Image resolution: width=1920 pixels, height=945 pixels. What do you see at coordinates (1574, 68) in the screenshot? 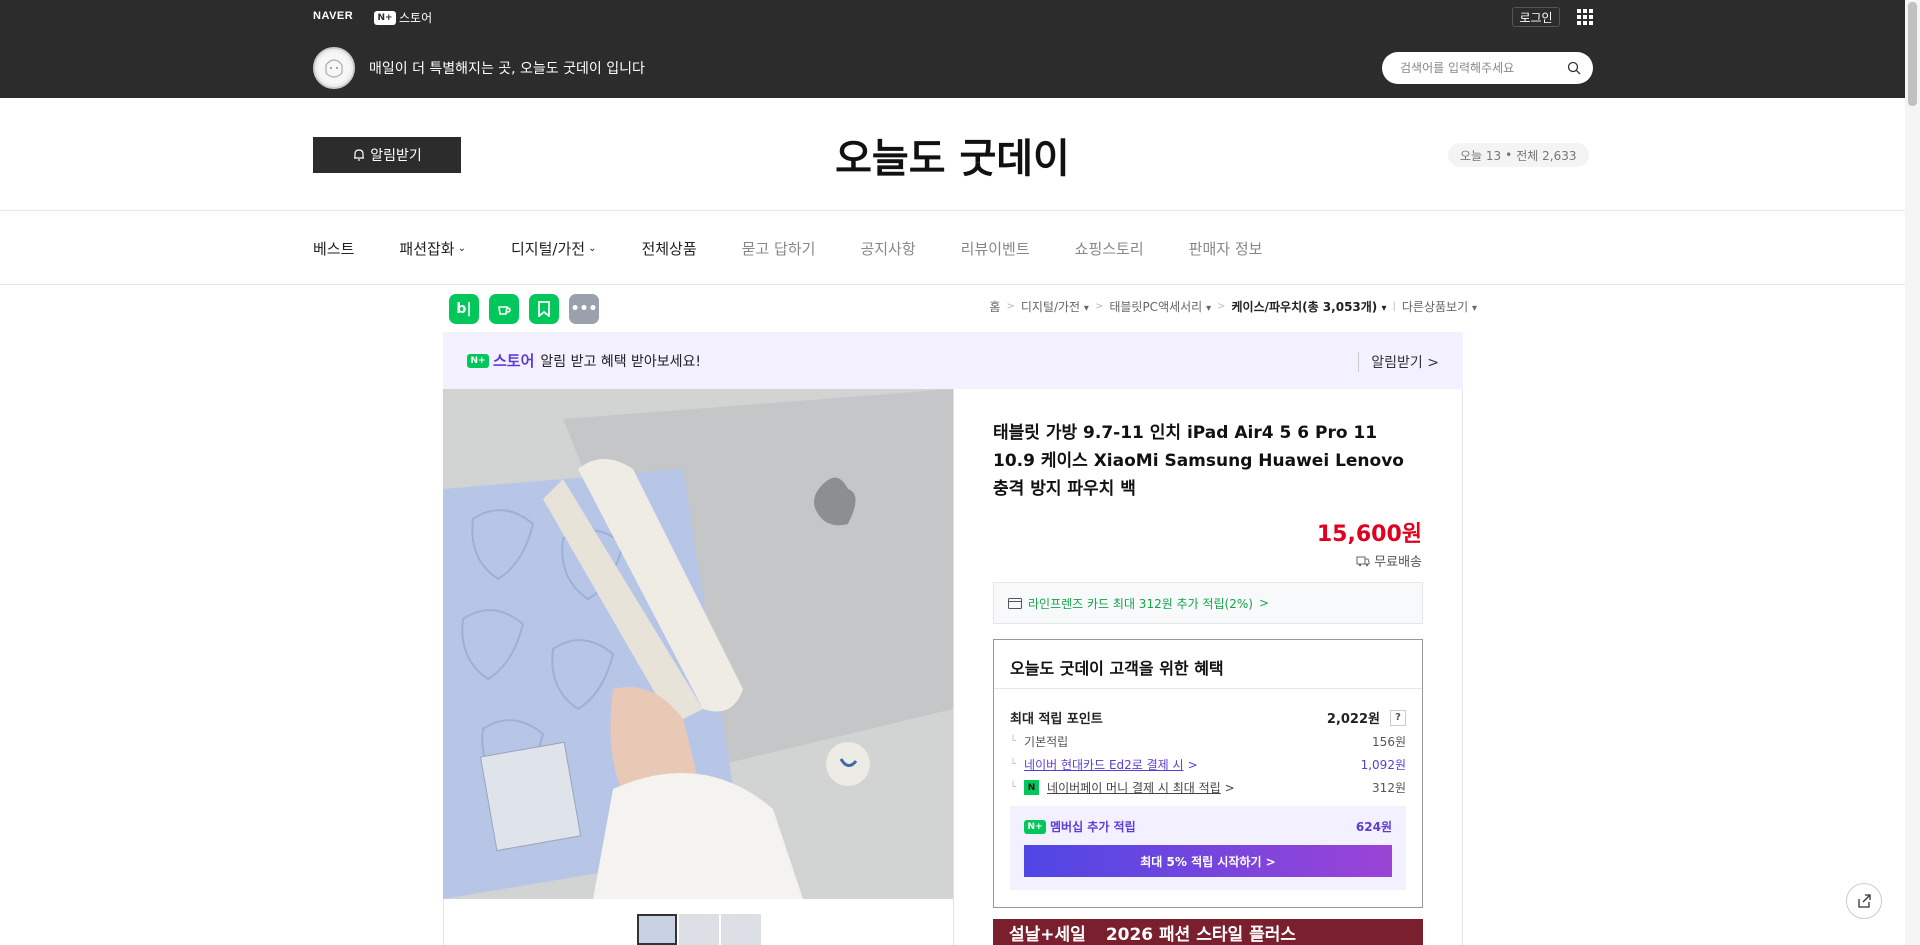
I see `search-icon` at bounding box center [1574, 68].